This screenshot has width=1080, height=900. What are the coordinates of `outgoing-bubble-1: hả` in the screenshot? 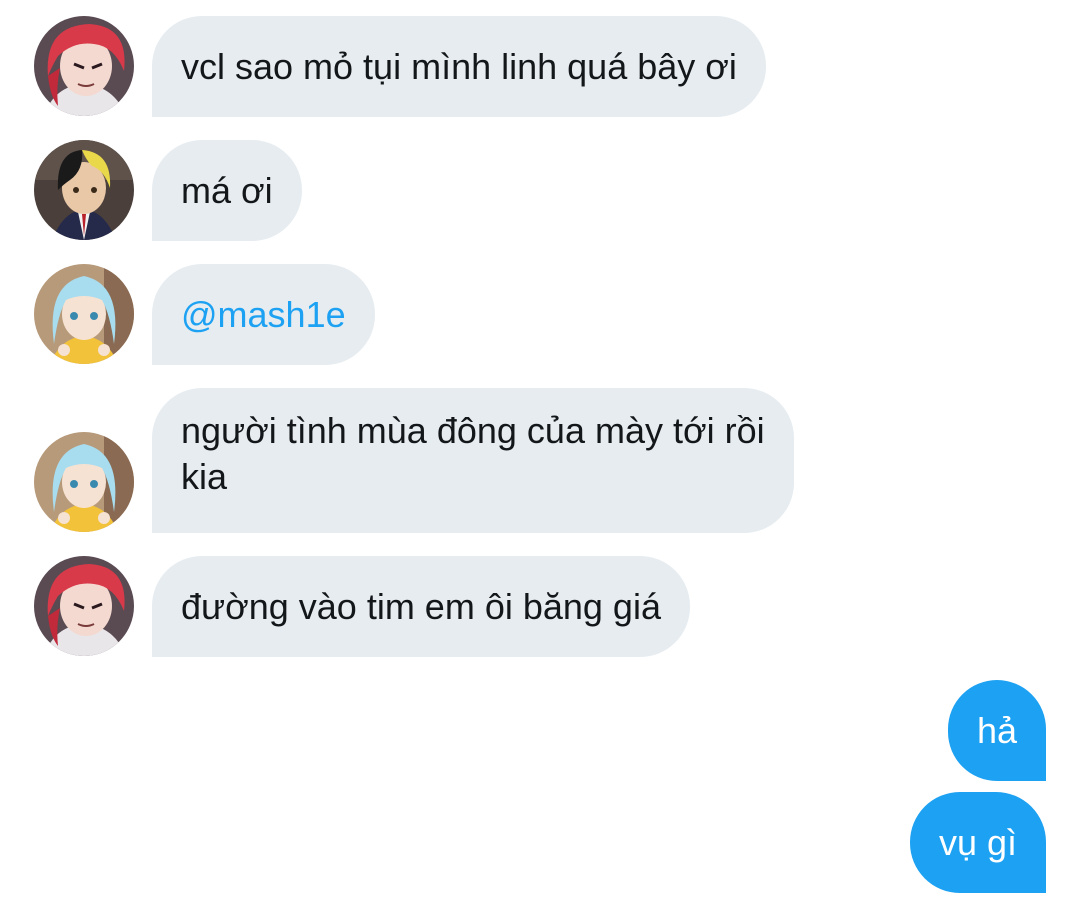 It's located at (996, 730).